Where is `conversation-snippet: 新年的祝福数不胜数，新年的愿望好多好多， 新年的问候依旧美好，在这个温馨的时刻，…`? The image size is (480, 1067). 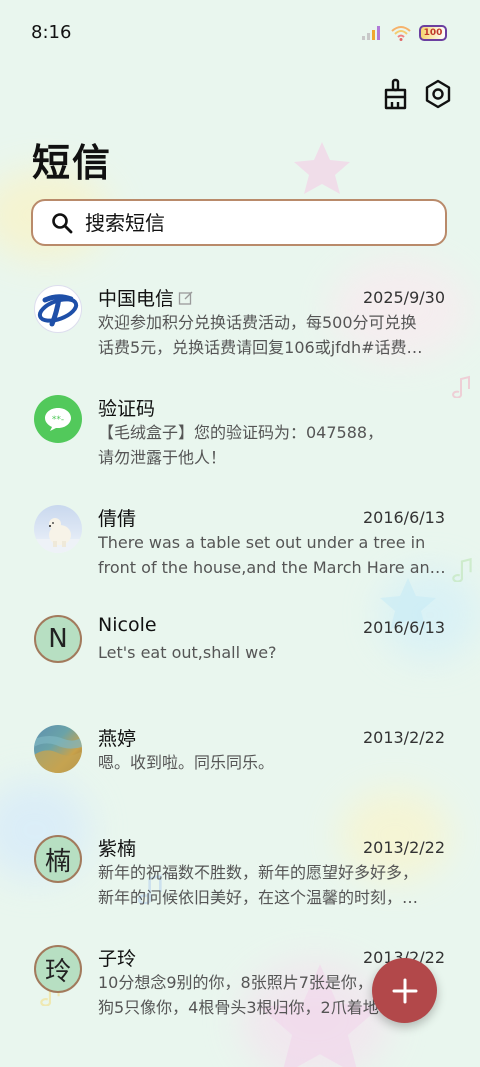
conversation-snippet: 新年的祝福数不胜数，新年的愿望好多好多， 新年的问候依旧美好，在这个温馨的时刻，… is located at coordinates (273, 885).